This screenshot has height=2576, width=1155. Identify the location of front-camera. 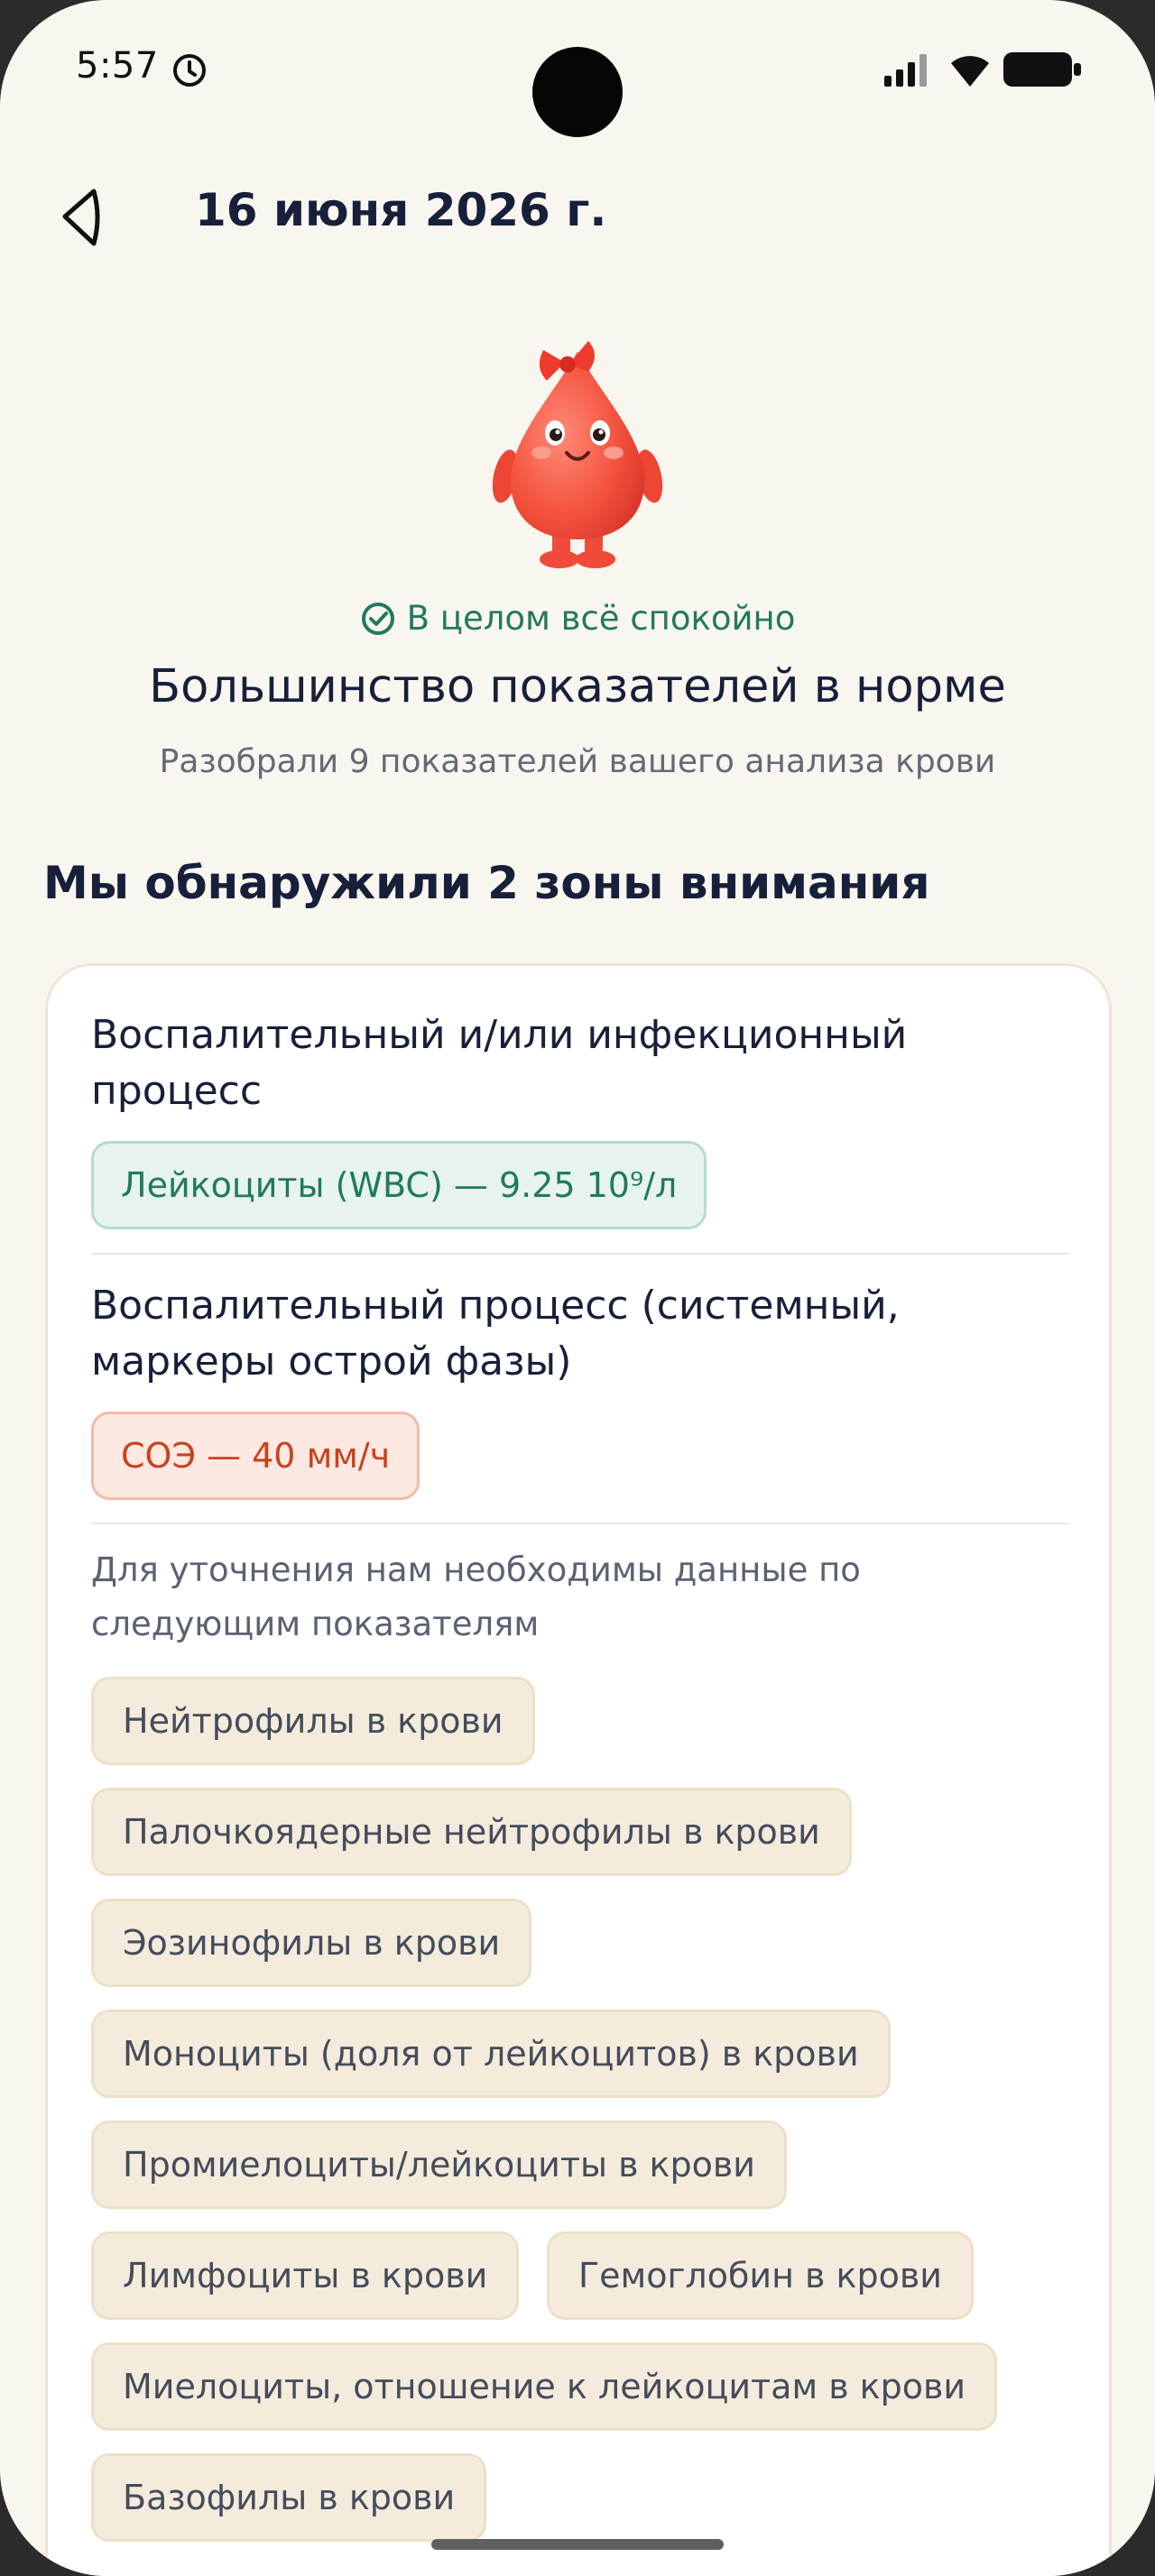
(577, 92).